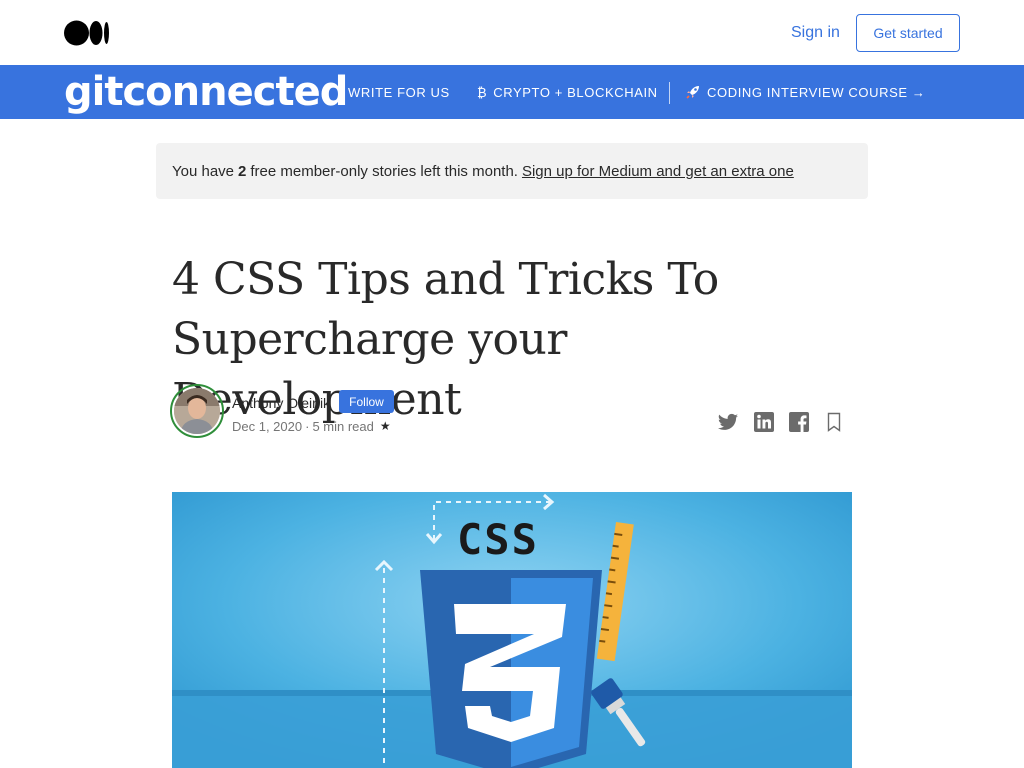 The width and height of the screenshot is (1024, 768). I want to click on gitconnected-logo: gitconnected, so click(206, 92).